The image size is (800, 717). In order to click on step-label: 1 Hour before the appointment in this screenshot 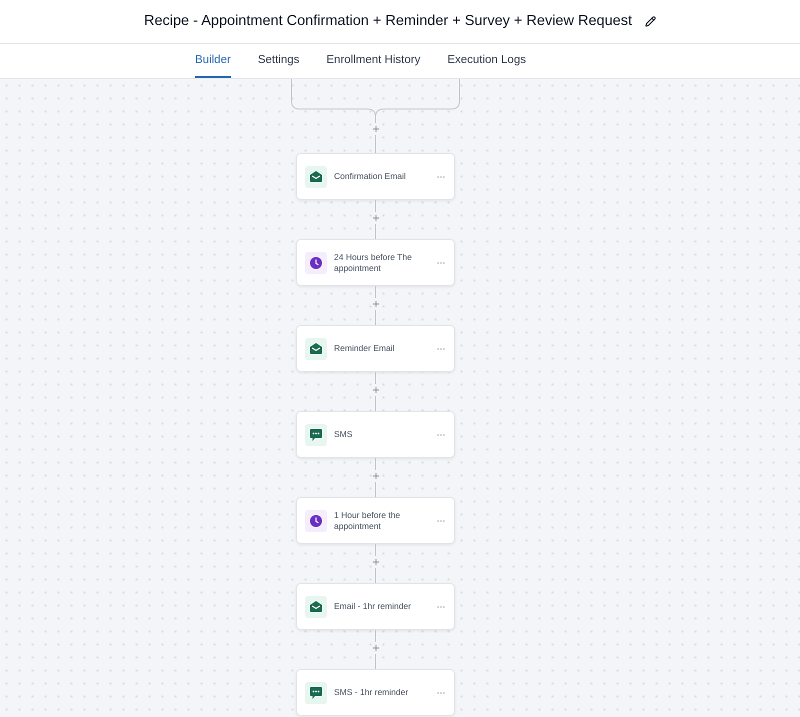, I will do `click(368, 521)`.